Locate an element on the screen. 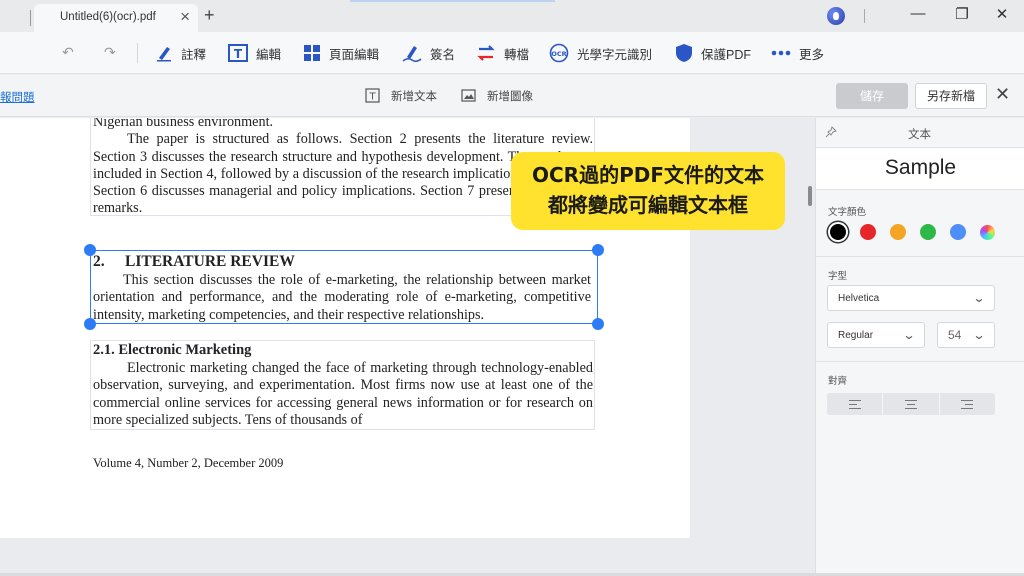 The image size is (1024, 576). sign-label: 簽名 is located at coordinates (443, 54).